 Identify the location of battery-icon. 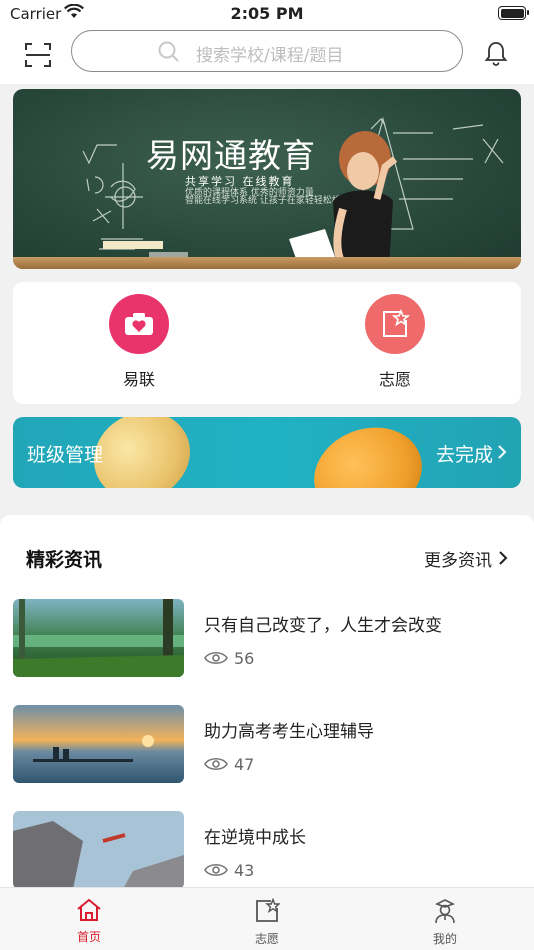
(513, 13).